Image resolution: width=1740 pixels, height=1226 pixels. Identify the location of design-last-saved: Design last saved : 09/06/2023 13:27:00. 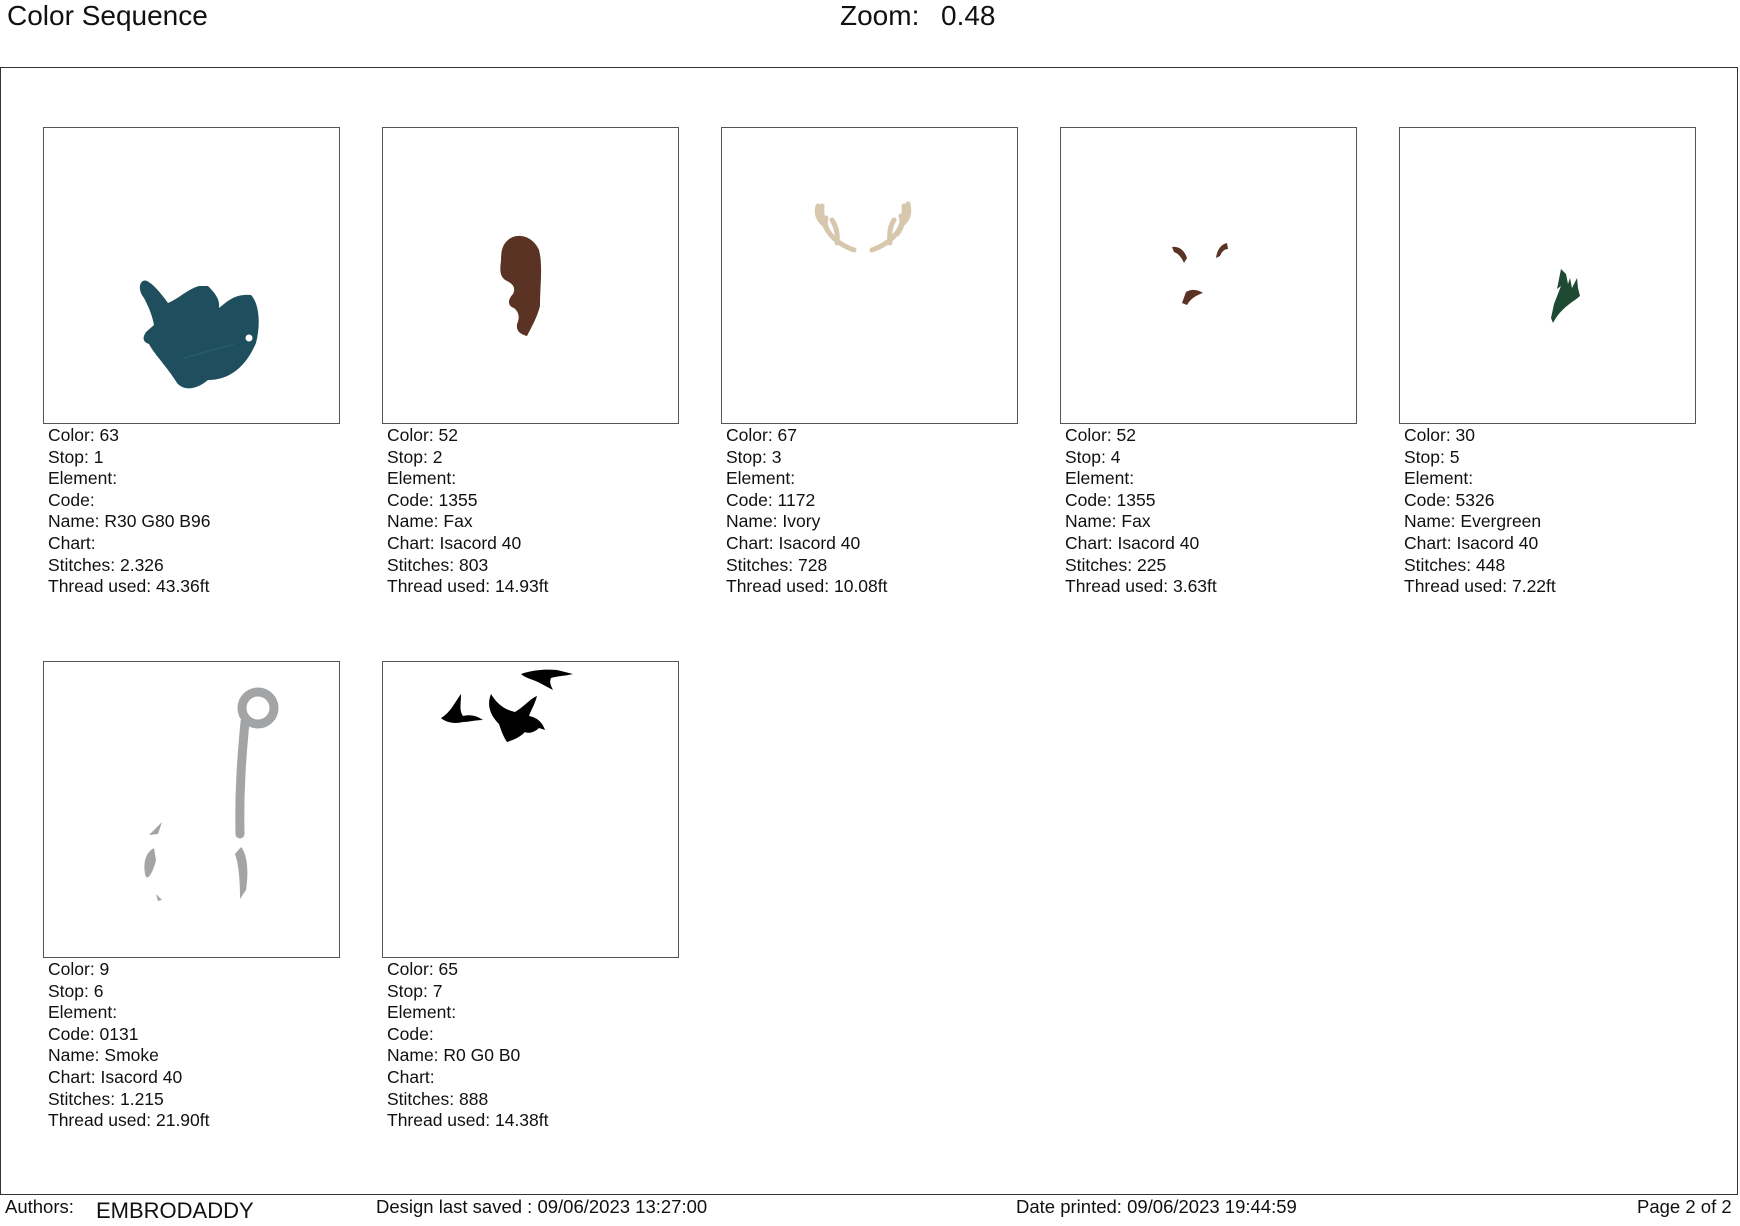
(542, 1206).